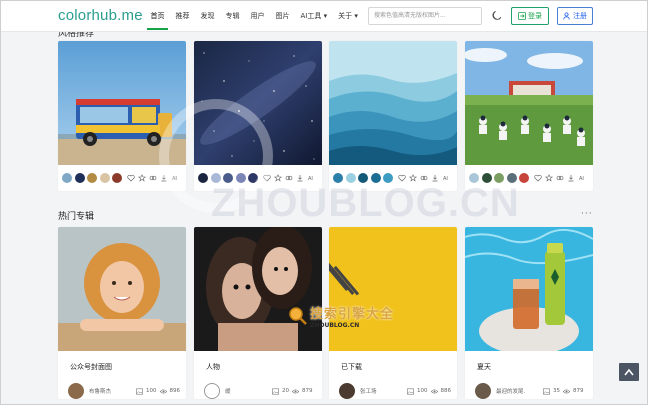  I want to click on login-button: 登录, so click(530, 16).